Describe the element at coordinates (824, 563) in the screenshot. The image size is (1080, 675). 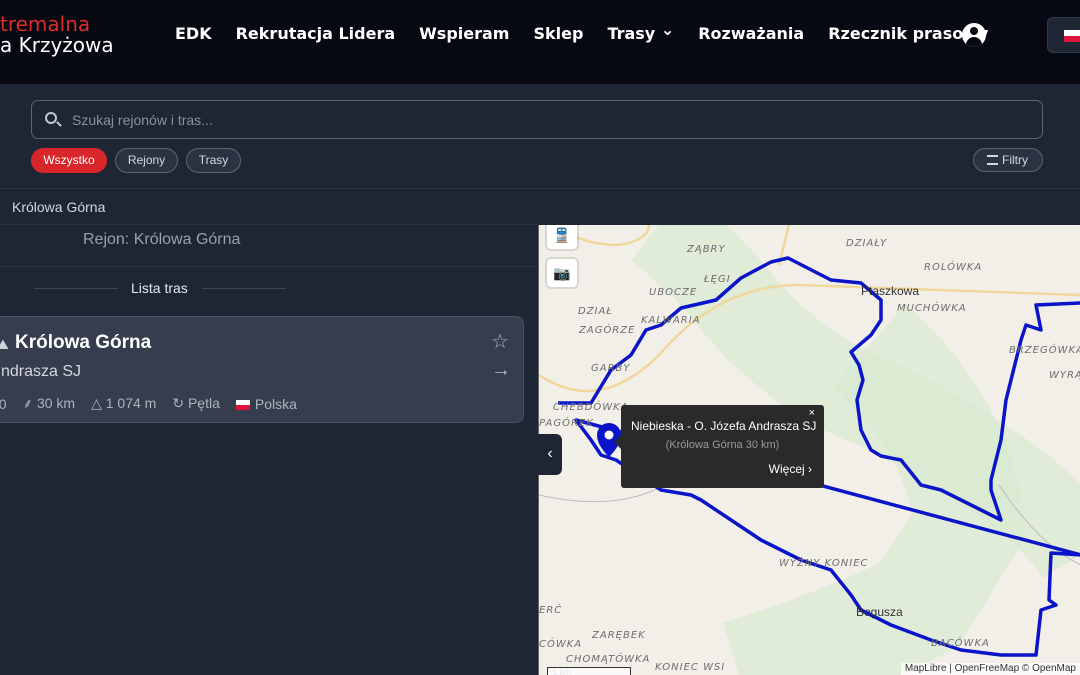
I see `map-label: WYŻNY KONIEC` at that location.